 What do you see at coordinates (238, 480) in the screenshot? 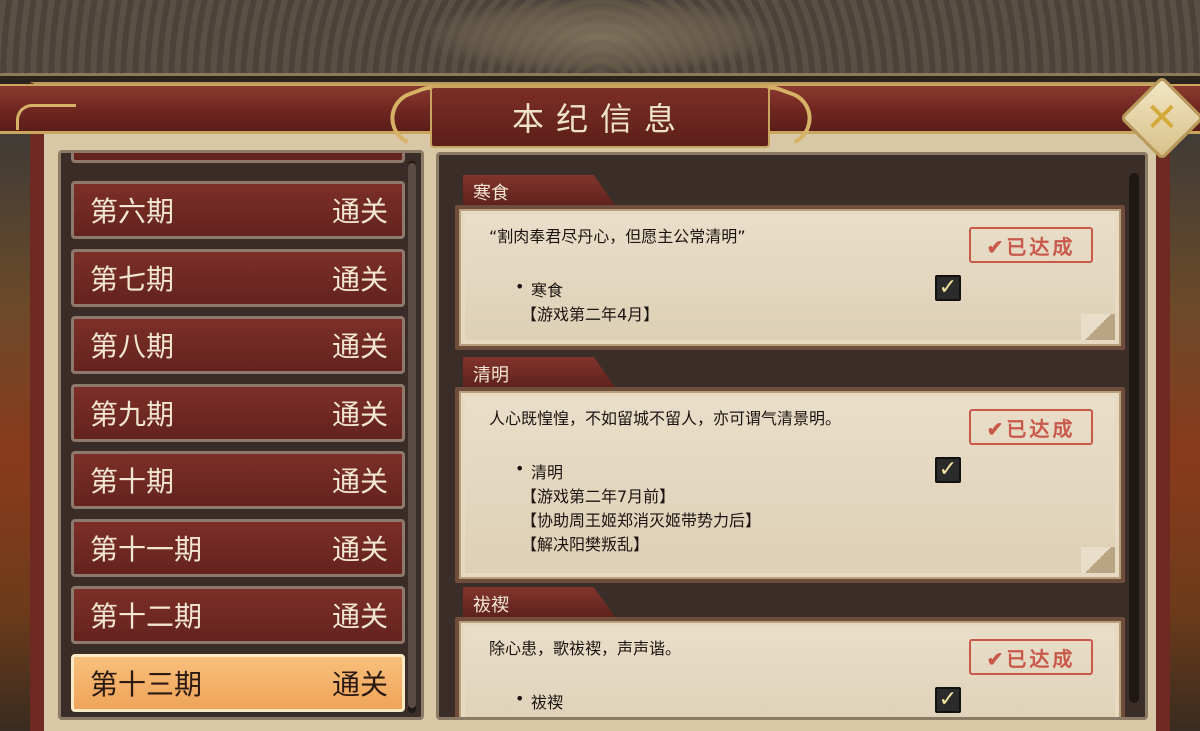
I see `period-item: 第十期 通关` at bounding box center [238, 480].